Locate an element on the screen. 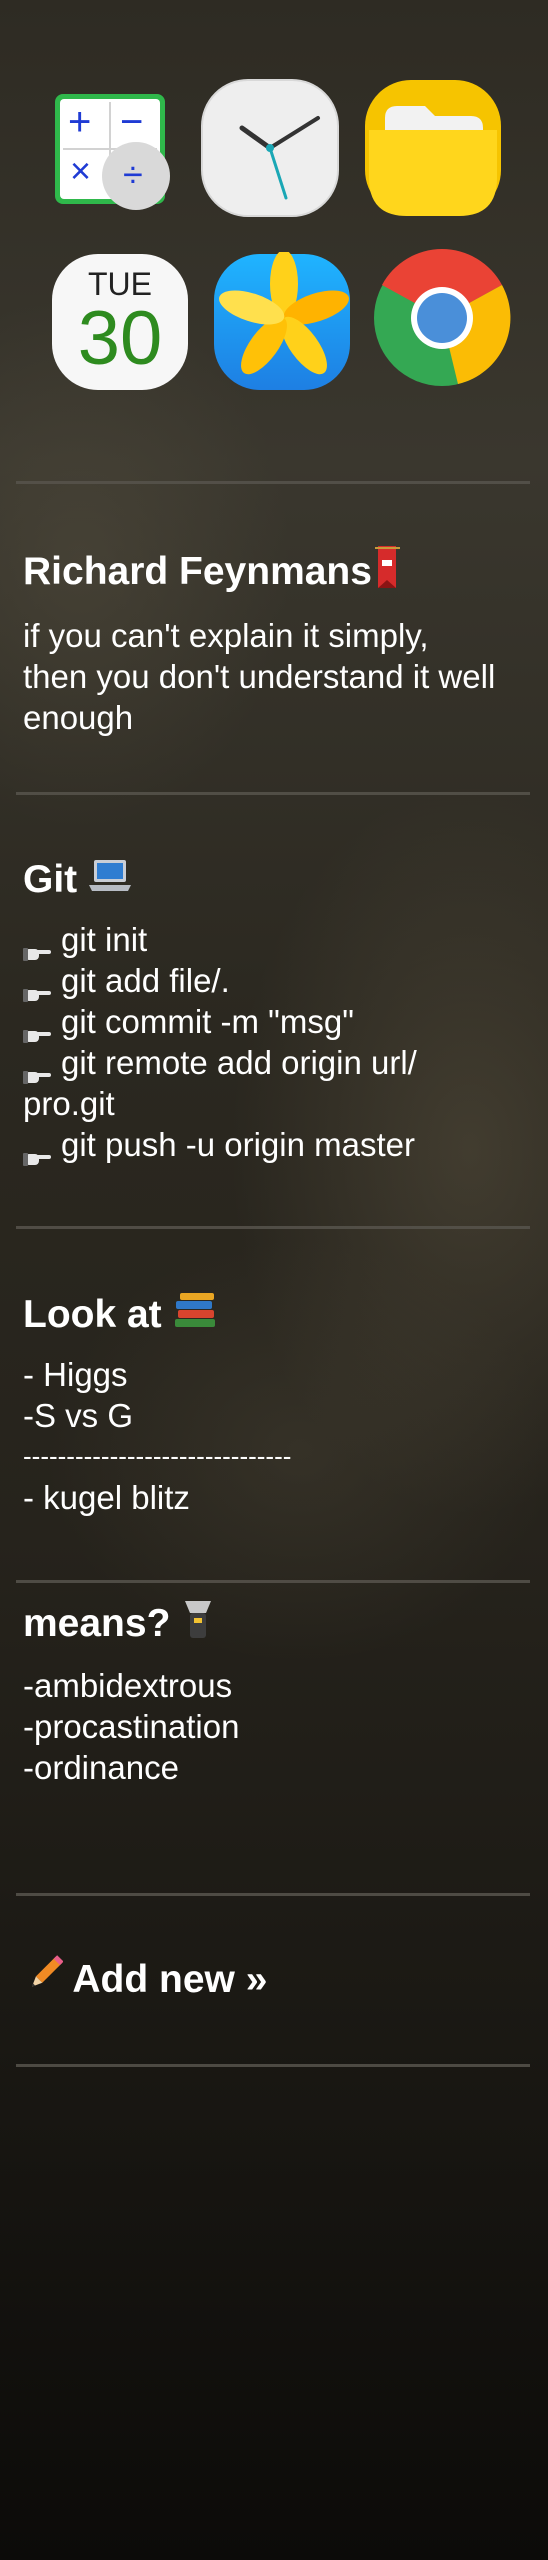 The width and height of the screenshot is (548, 2560). calculator-plus: + is located at coordinates (80, 122).